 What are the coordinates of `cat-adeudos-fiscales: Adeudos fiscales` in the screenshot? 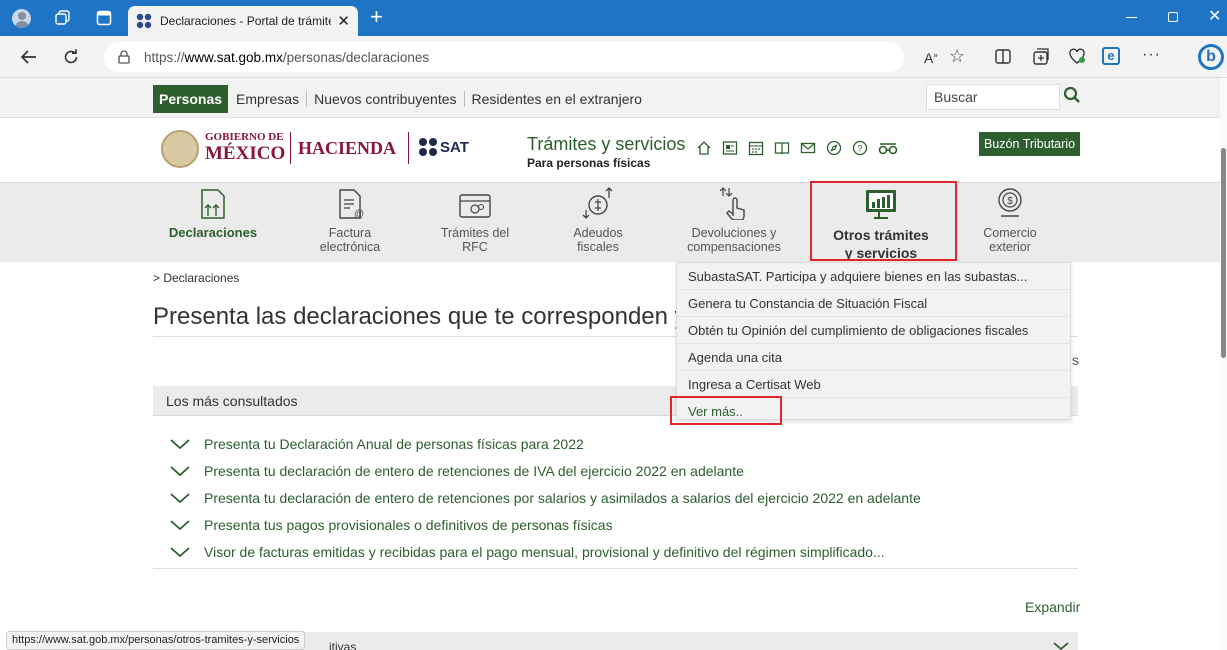 It's located at (598, 220).